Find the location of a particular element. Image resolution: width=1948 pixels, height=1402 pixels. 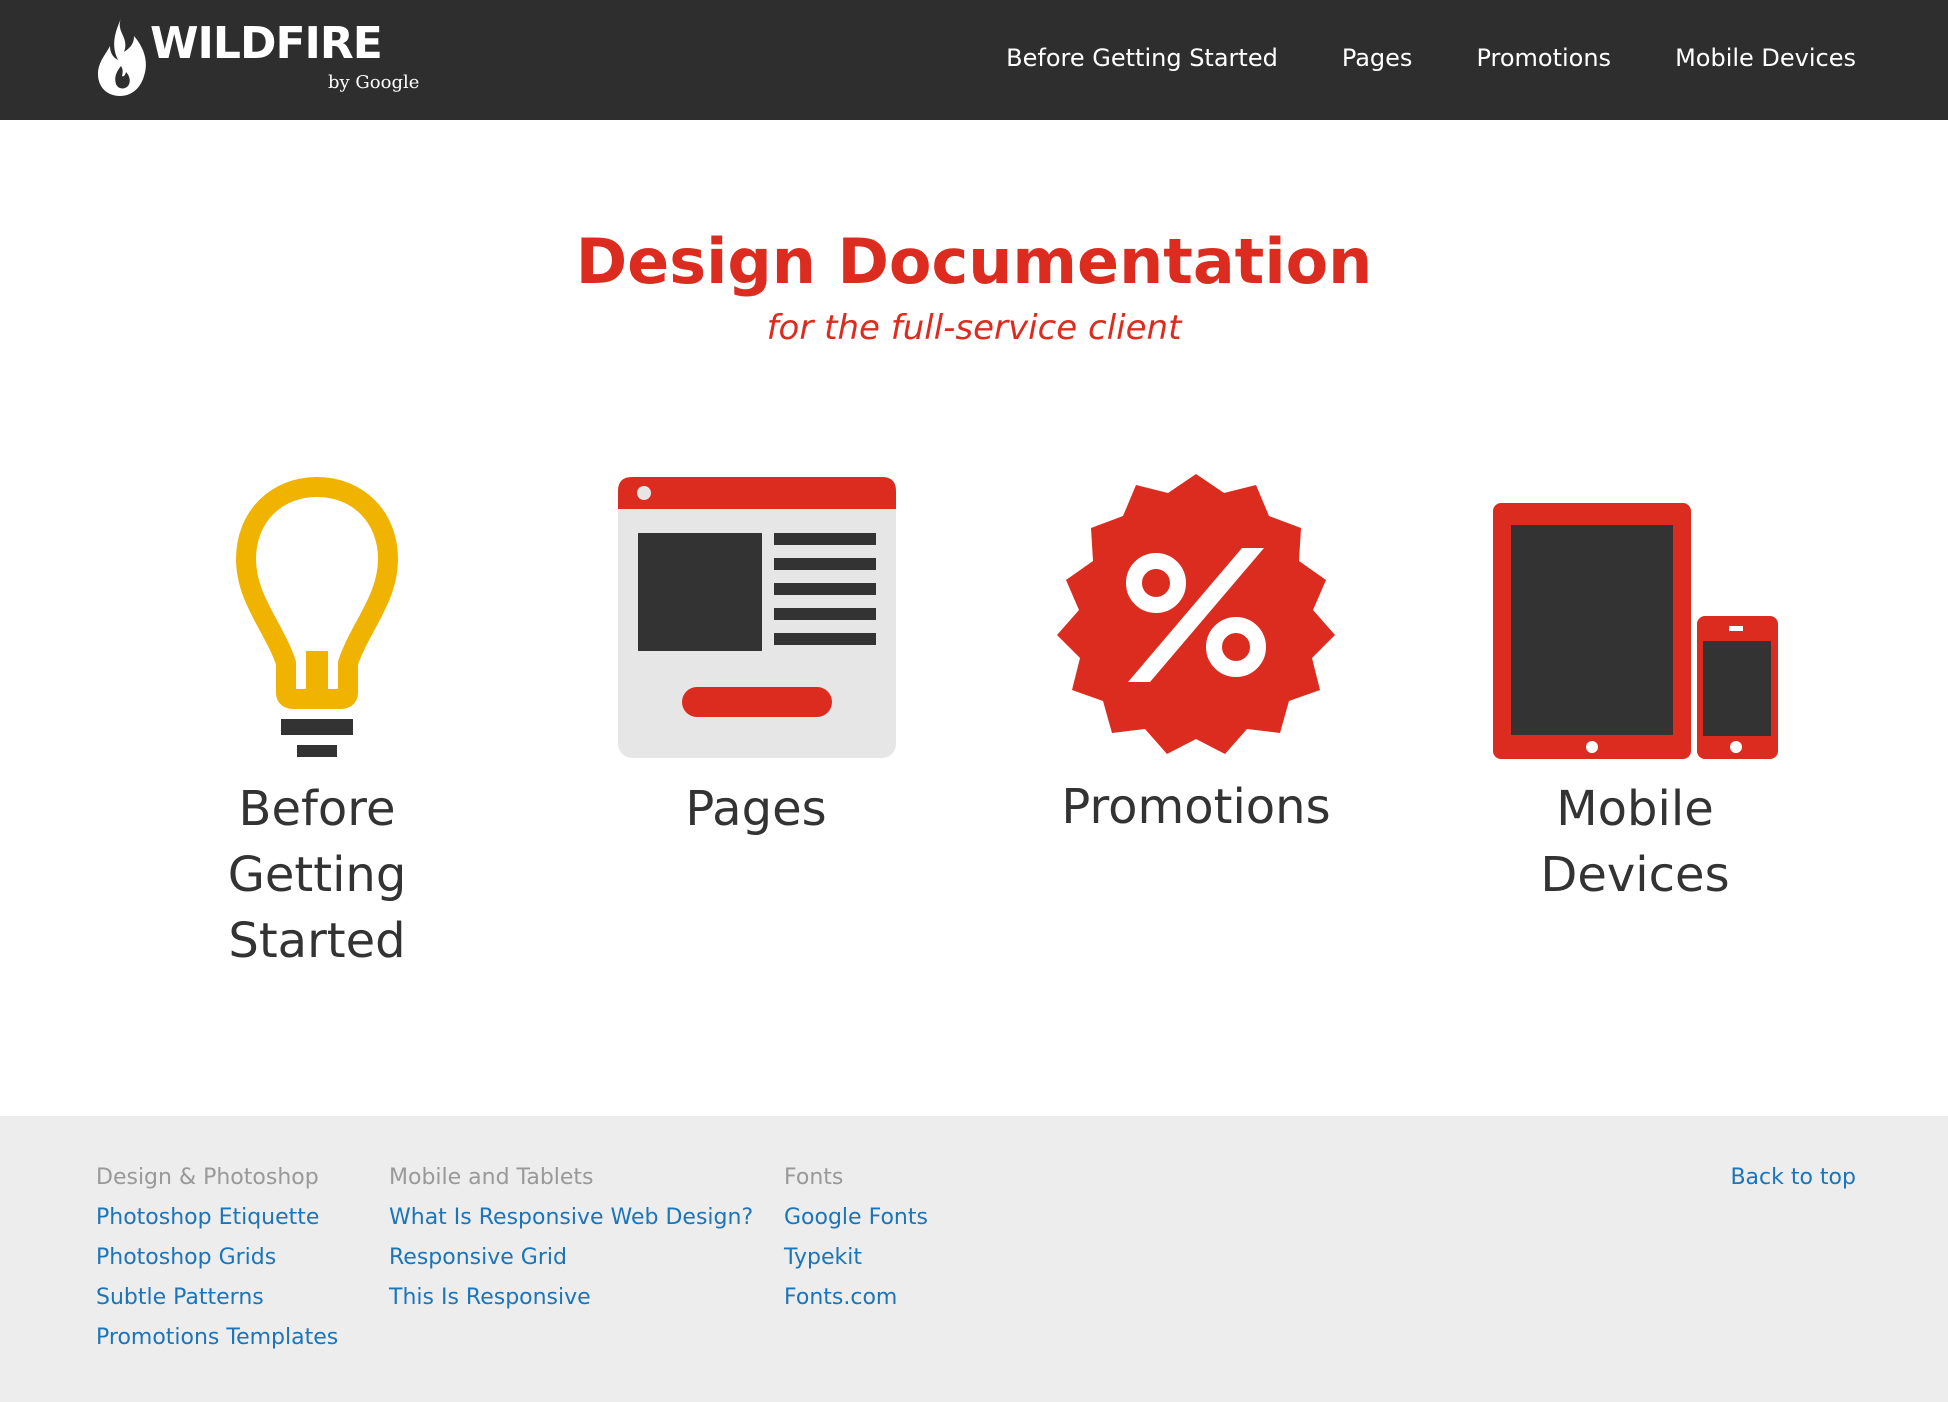

page-subtitle: for the full-service client is located at coordinates (974, 328).